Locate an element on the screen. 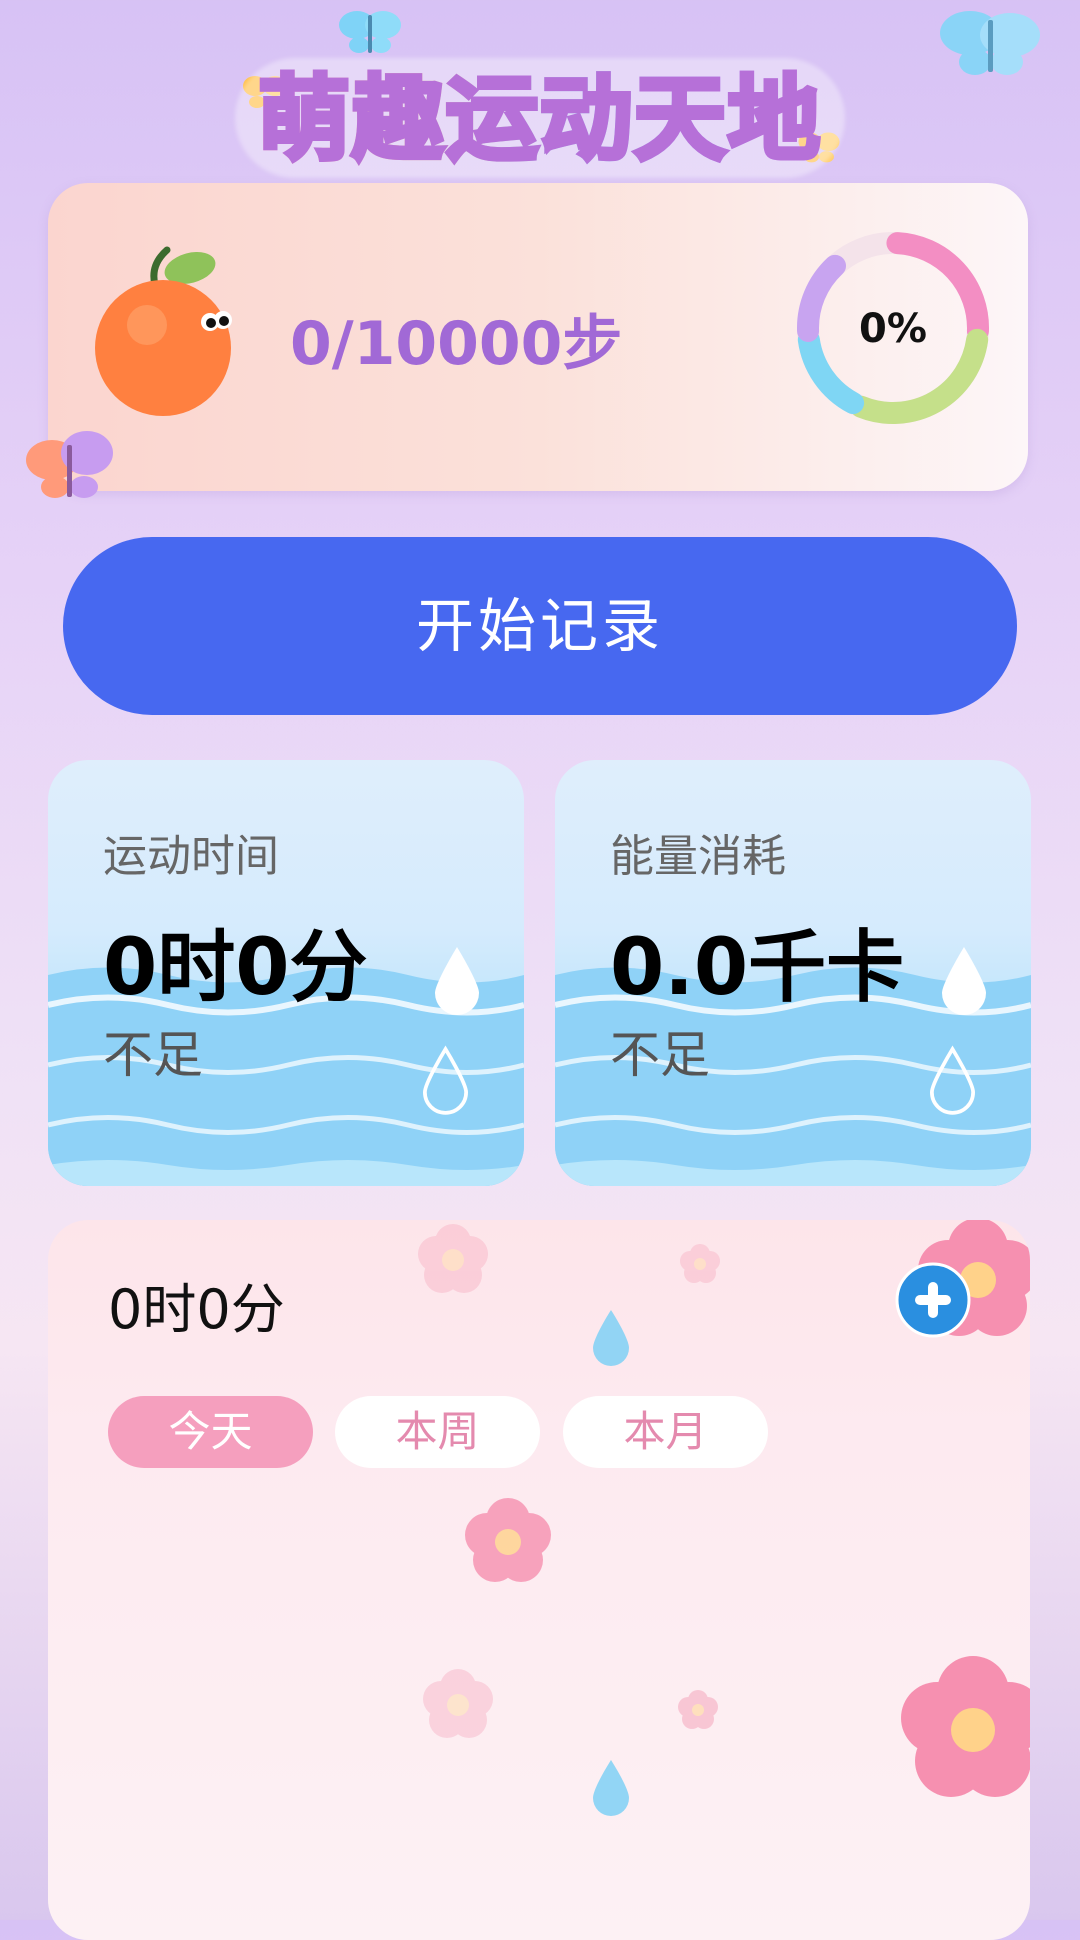 The width and height of the screenshot is (1080, 1940). energy-status: 不足 is located at coordinates (660, 1055).